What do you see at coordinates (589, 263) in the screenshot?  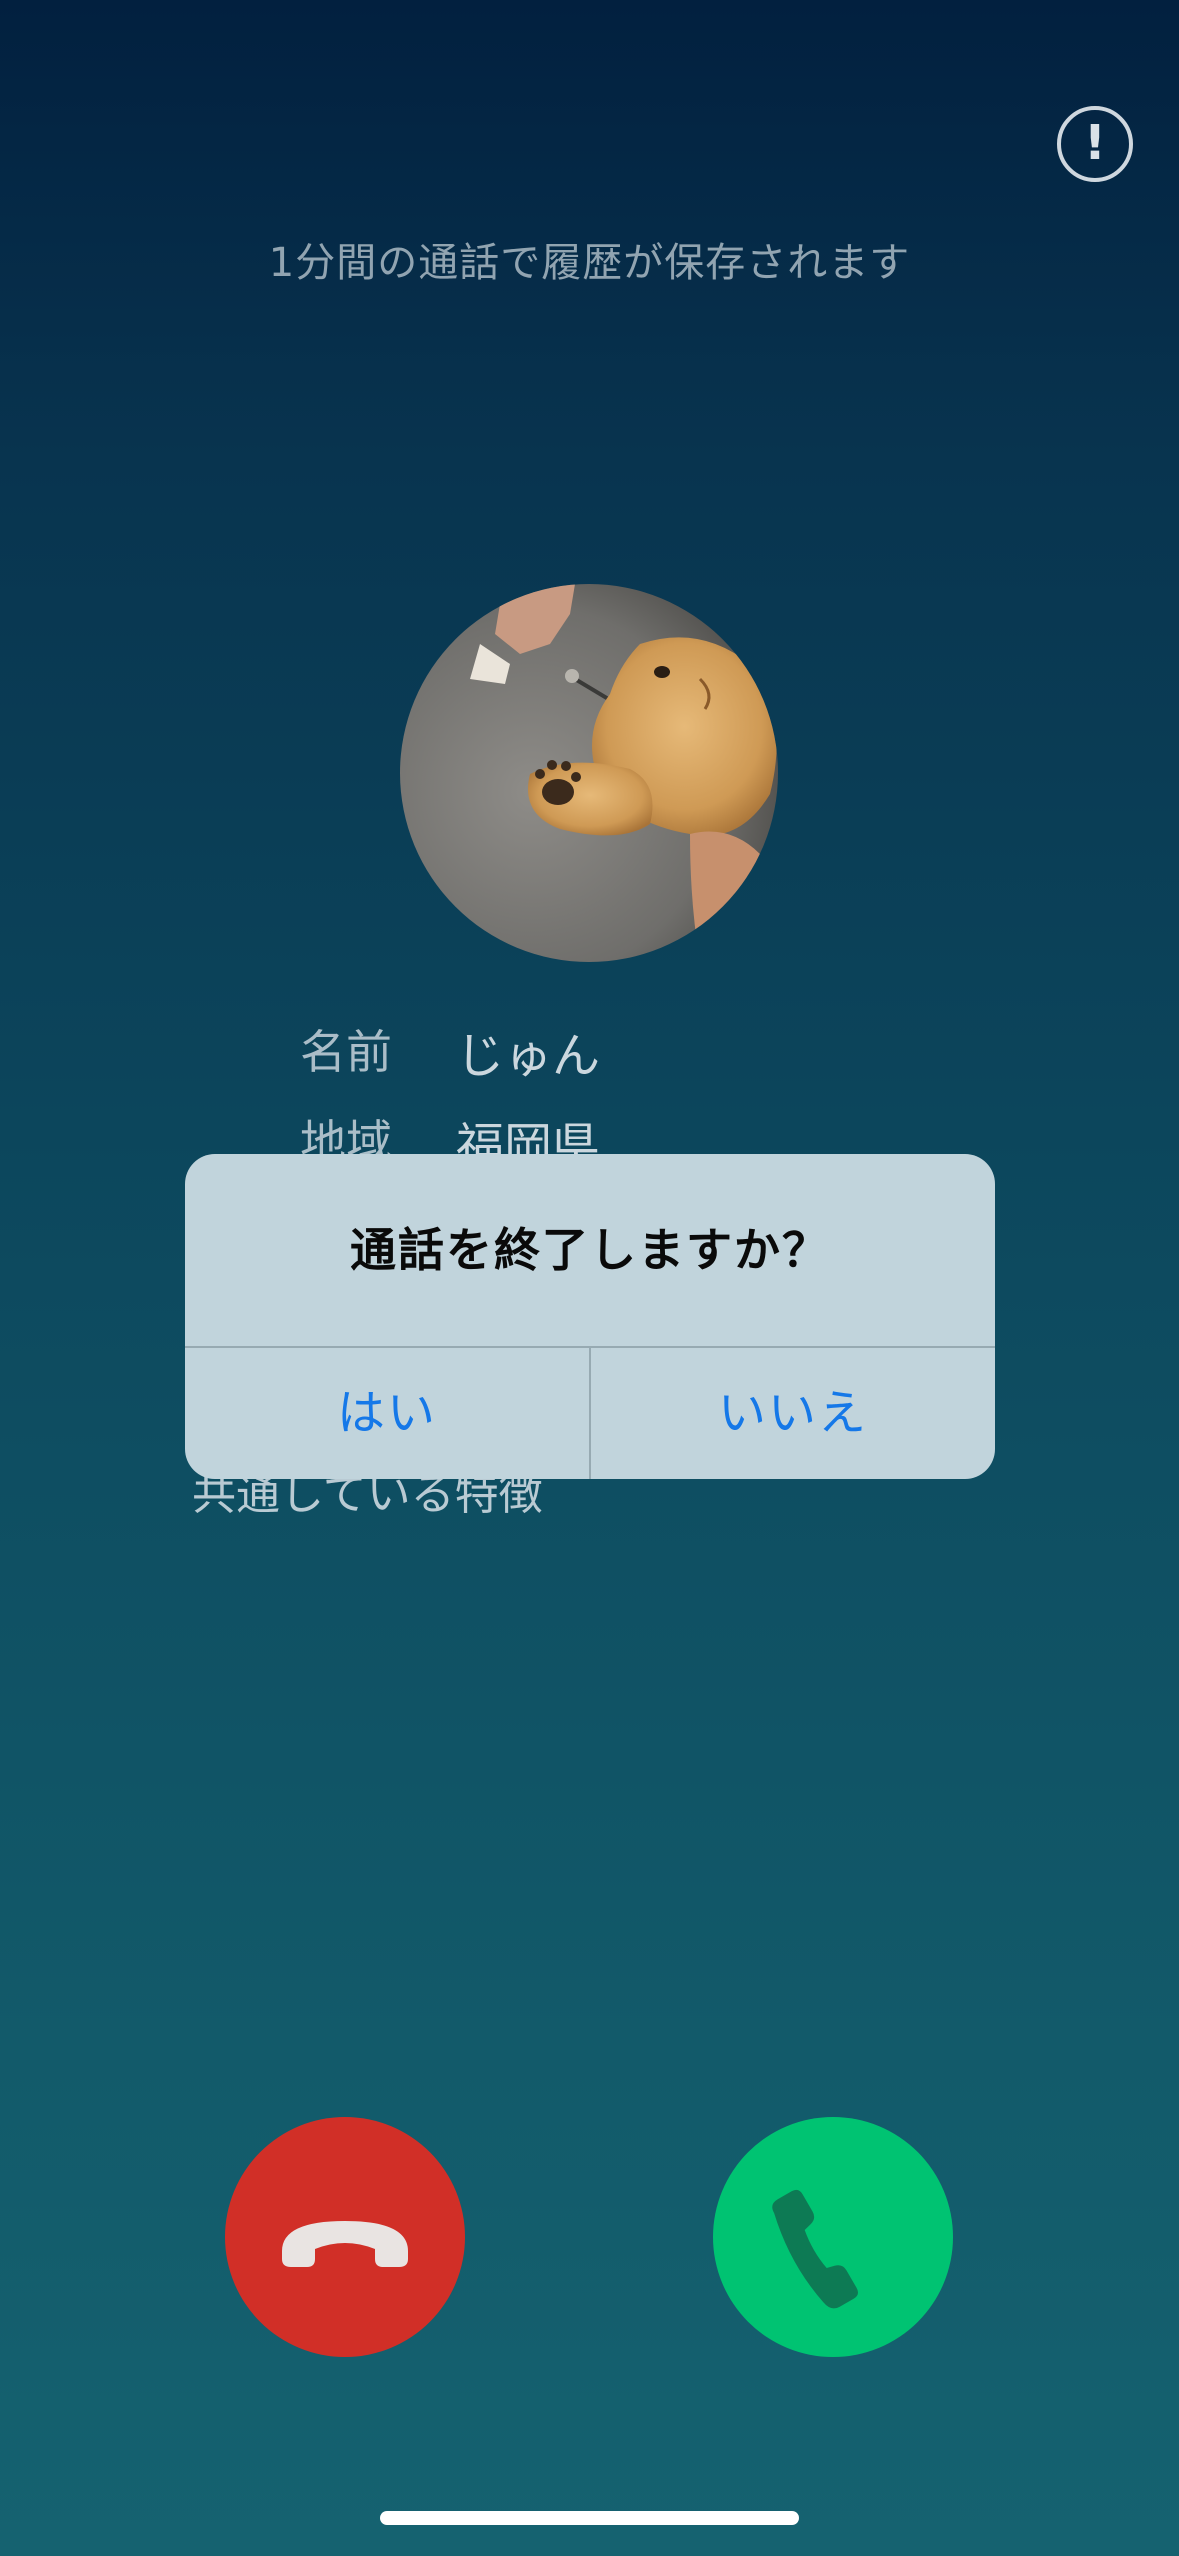 I see `save-notice: 1分間の通話で履歴が保存されます` at bounding box center [589, 263].